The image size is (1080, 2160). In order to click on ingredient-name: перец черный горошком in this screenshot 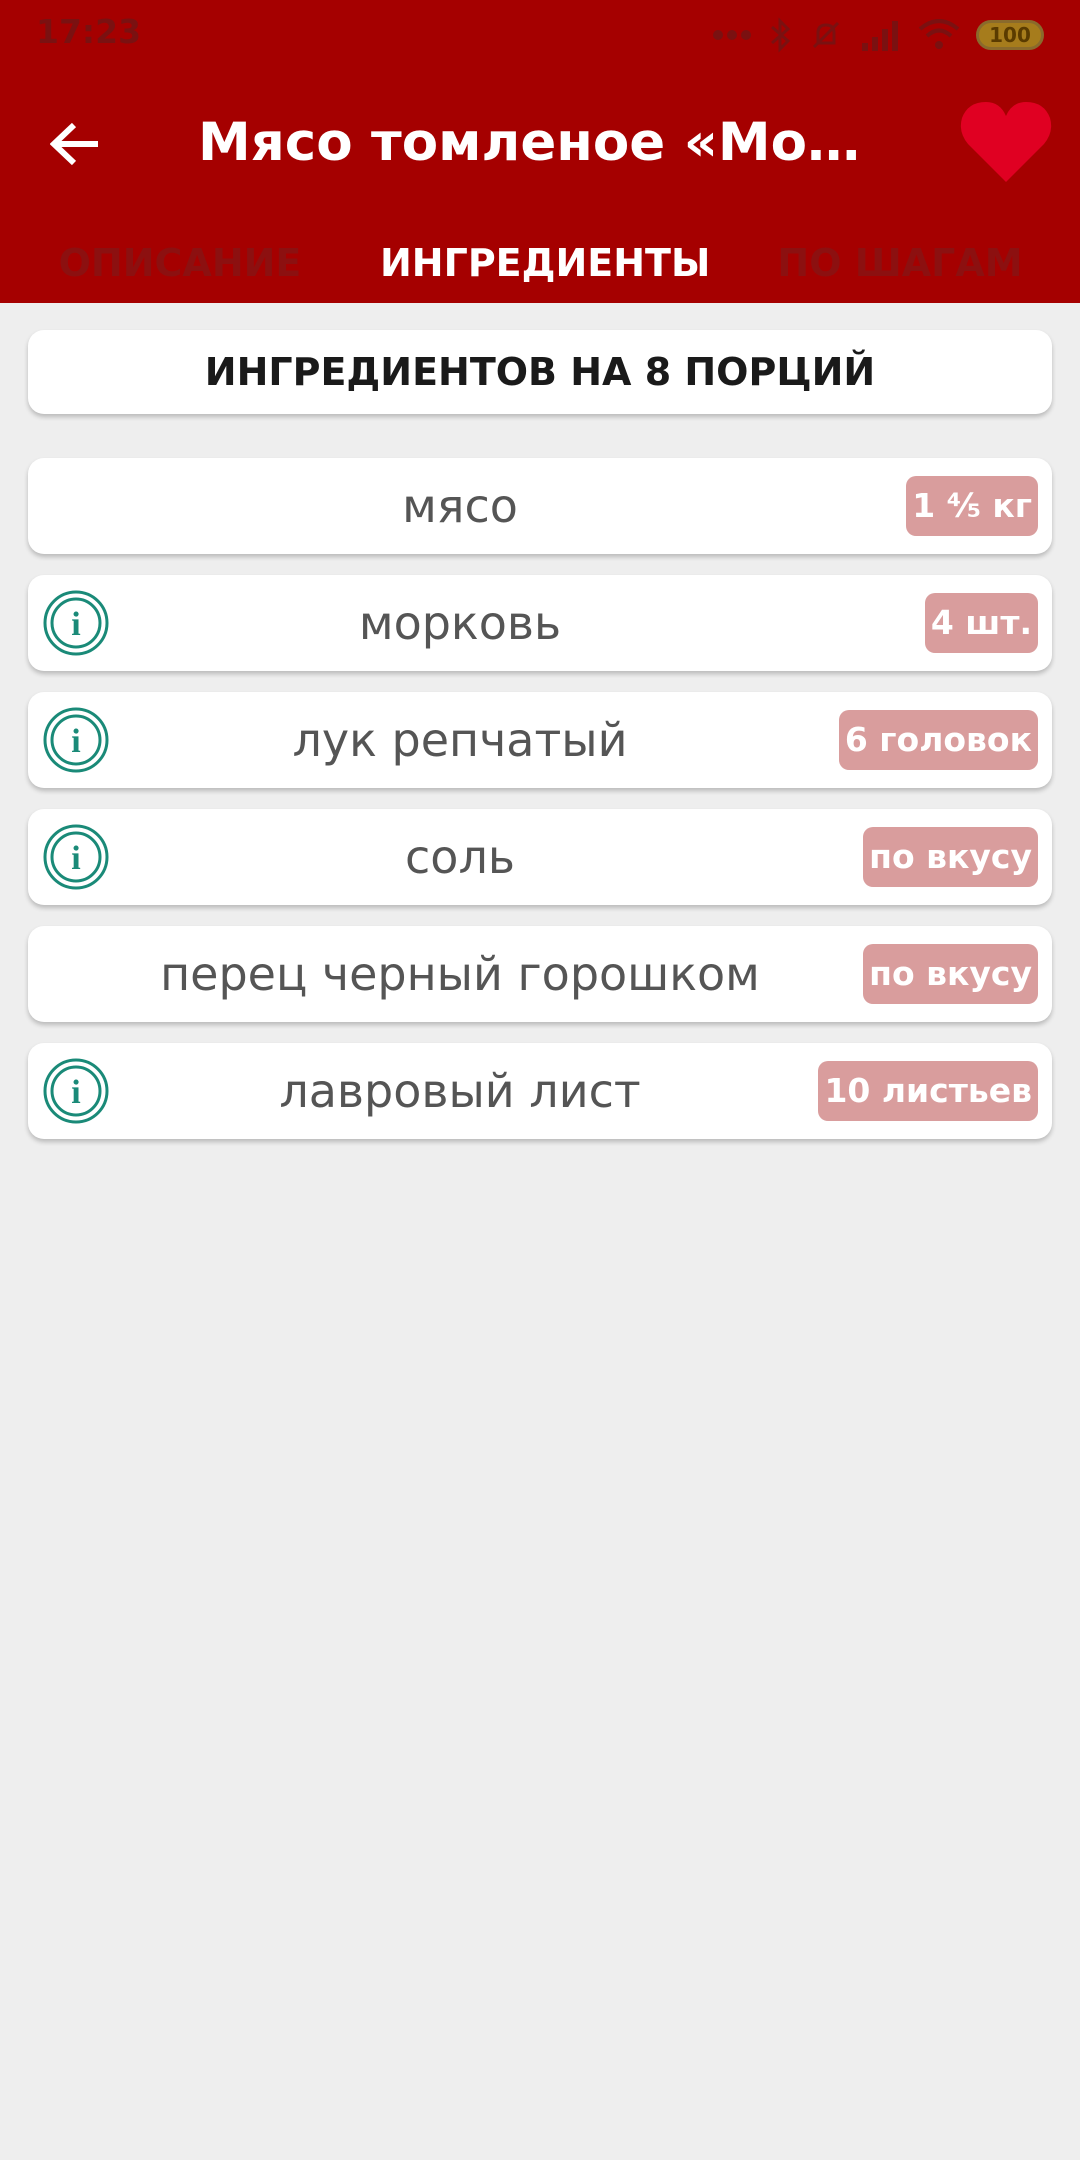, I will do `click(460, 974)`.